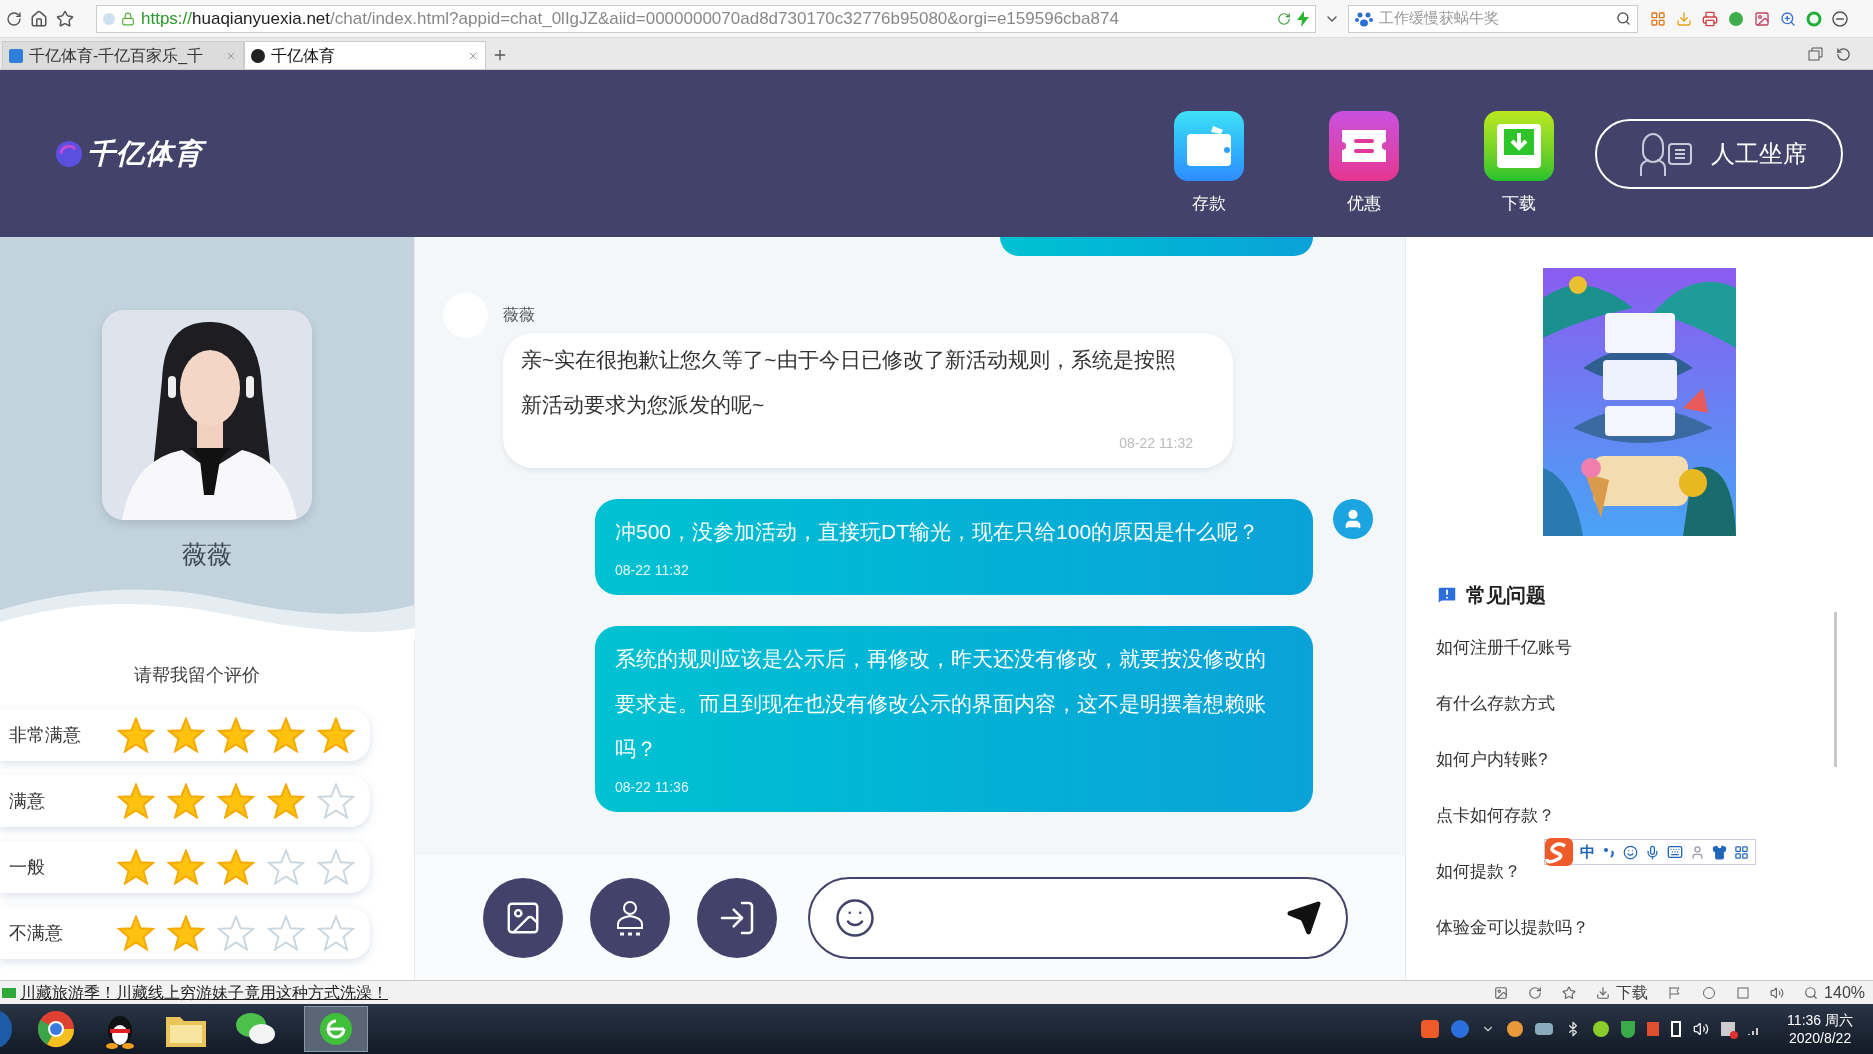 This screenshot has height=1054, width=1873. I want to click on rating-label: 满意, so click(27, 801).